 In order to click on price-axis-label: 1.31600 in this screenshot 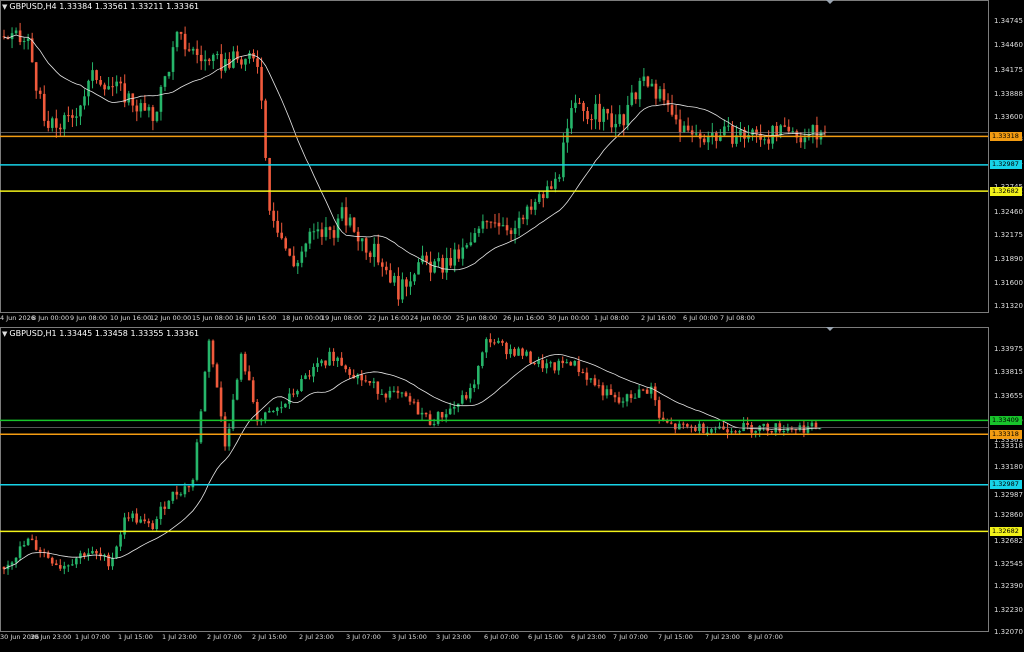, I will do `click(1008, 283)`.